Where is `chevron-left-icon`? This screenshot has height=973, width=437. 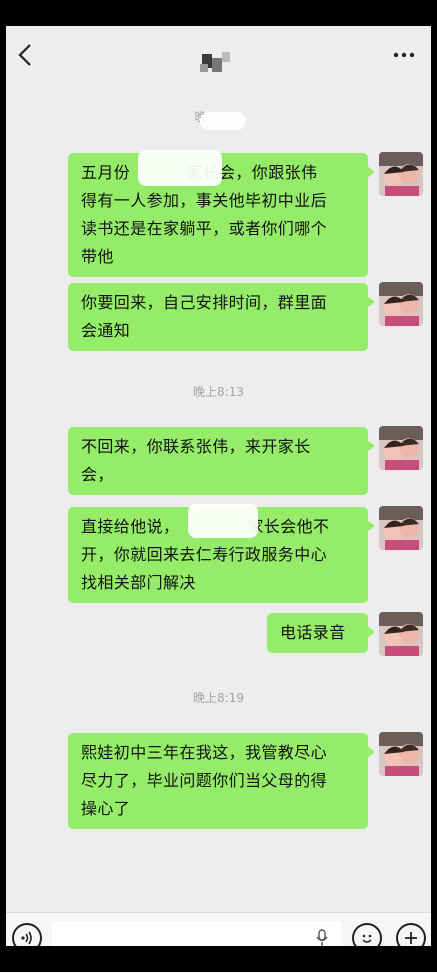
chevron-left-icon is located at coordinates (24, 55).